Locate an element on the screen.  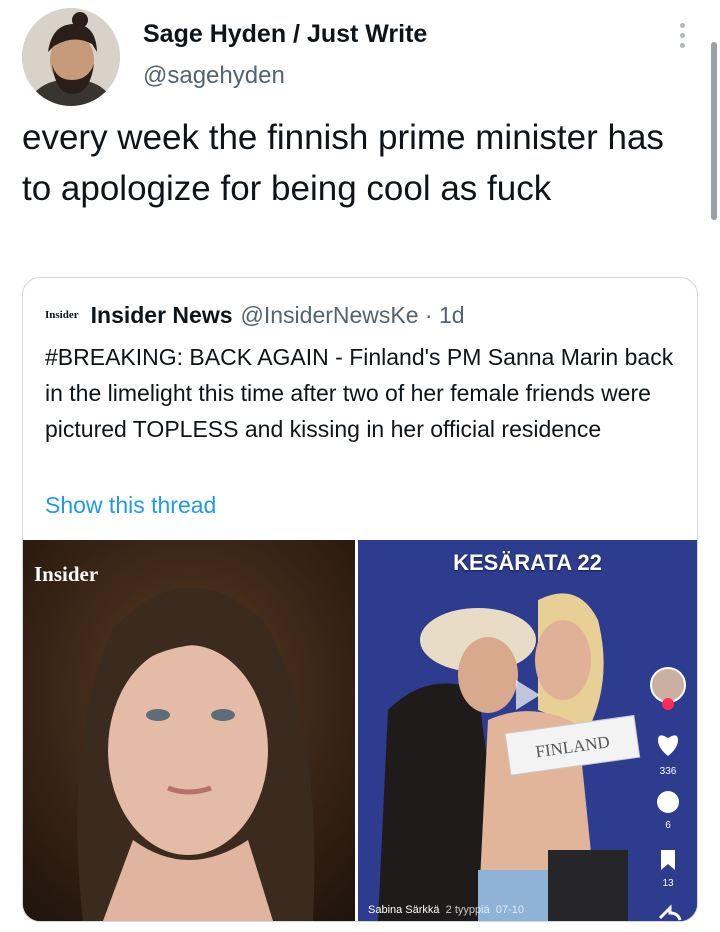
tweet-header: Sage Hyden / Just Write @sagehyden is located at coordinates (360, 55).